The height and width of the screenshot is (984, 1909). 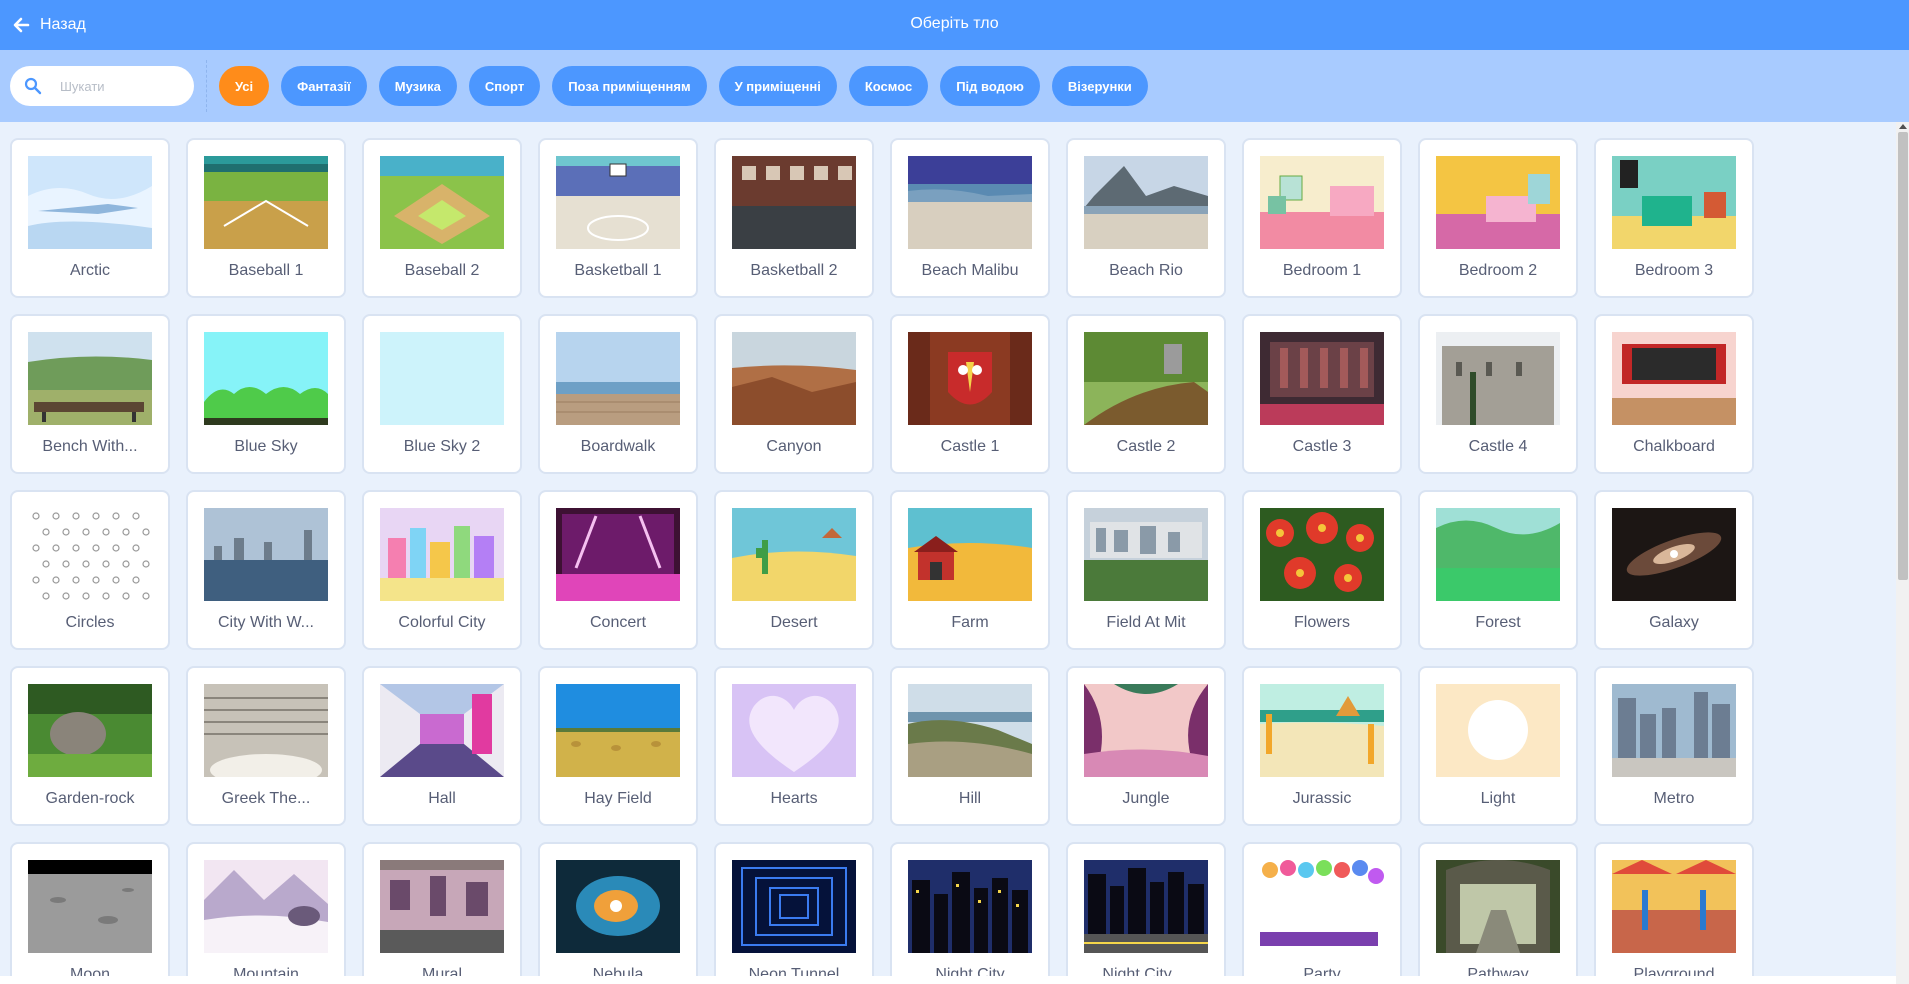 What do you see at coordinates (1322, 798) in the screenshot?
I see `backdrop-name: Jurassic` at bounding box center [1322, 798].